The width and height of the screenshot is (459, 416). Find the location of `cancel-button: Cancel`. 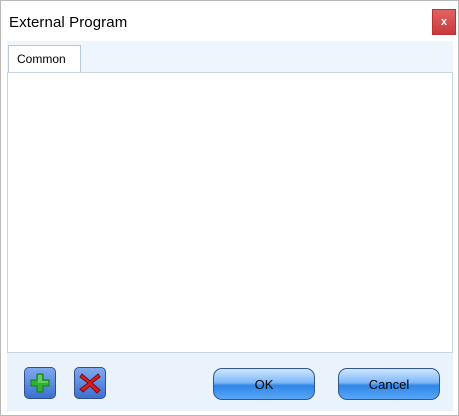

cancel-button: Cancel is located at coordinates (389, 384).